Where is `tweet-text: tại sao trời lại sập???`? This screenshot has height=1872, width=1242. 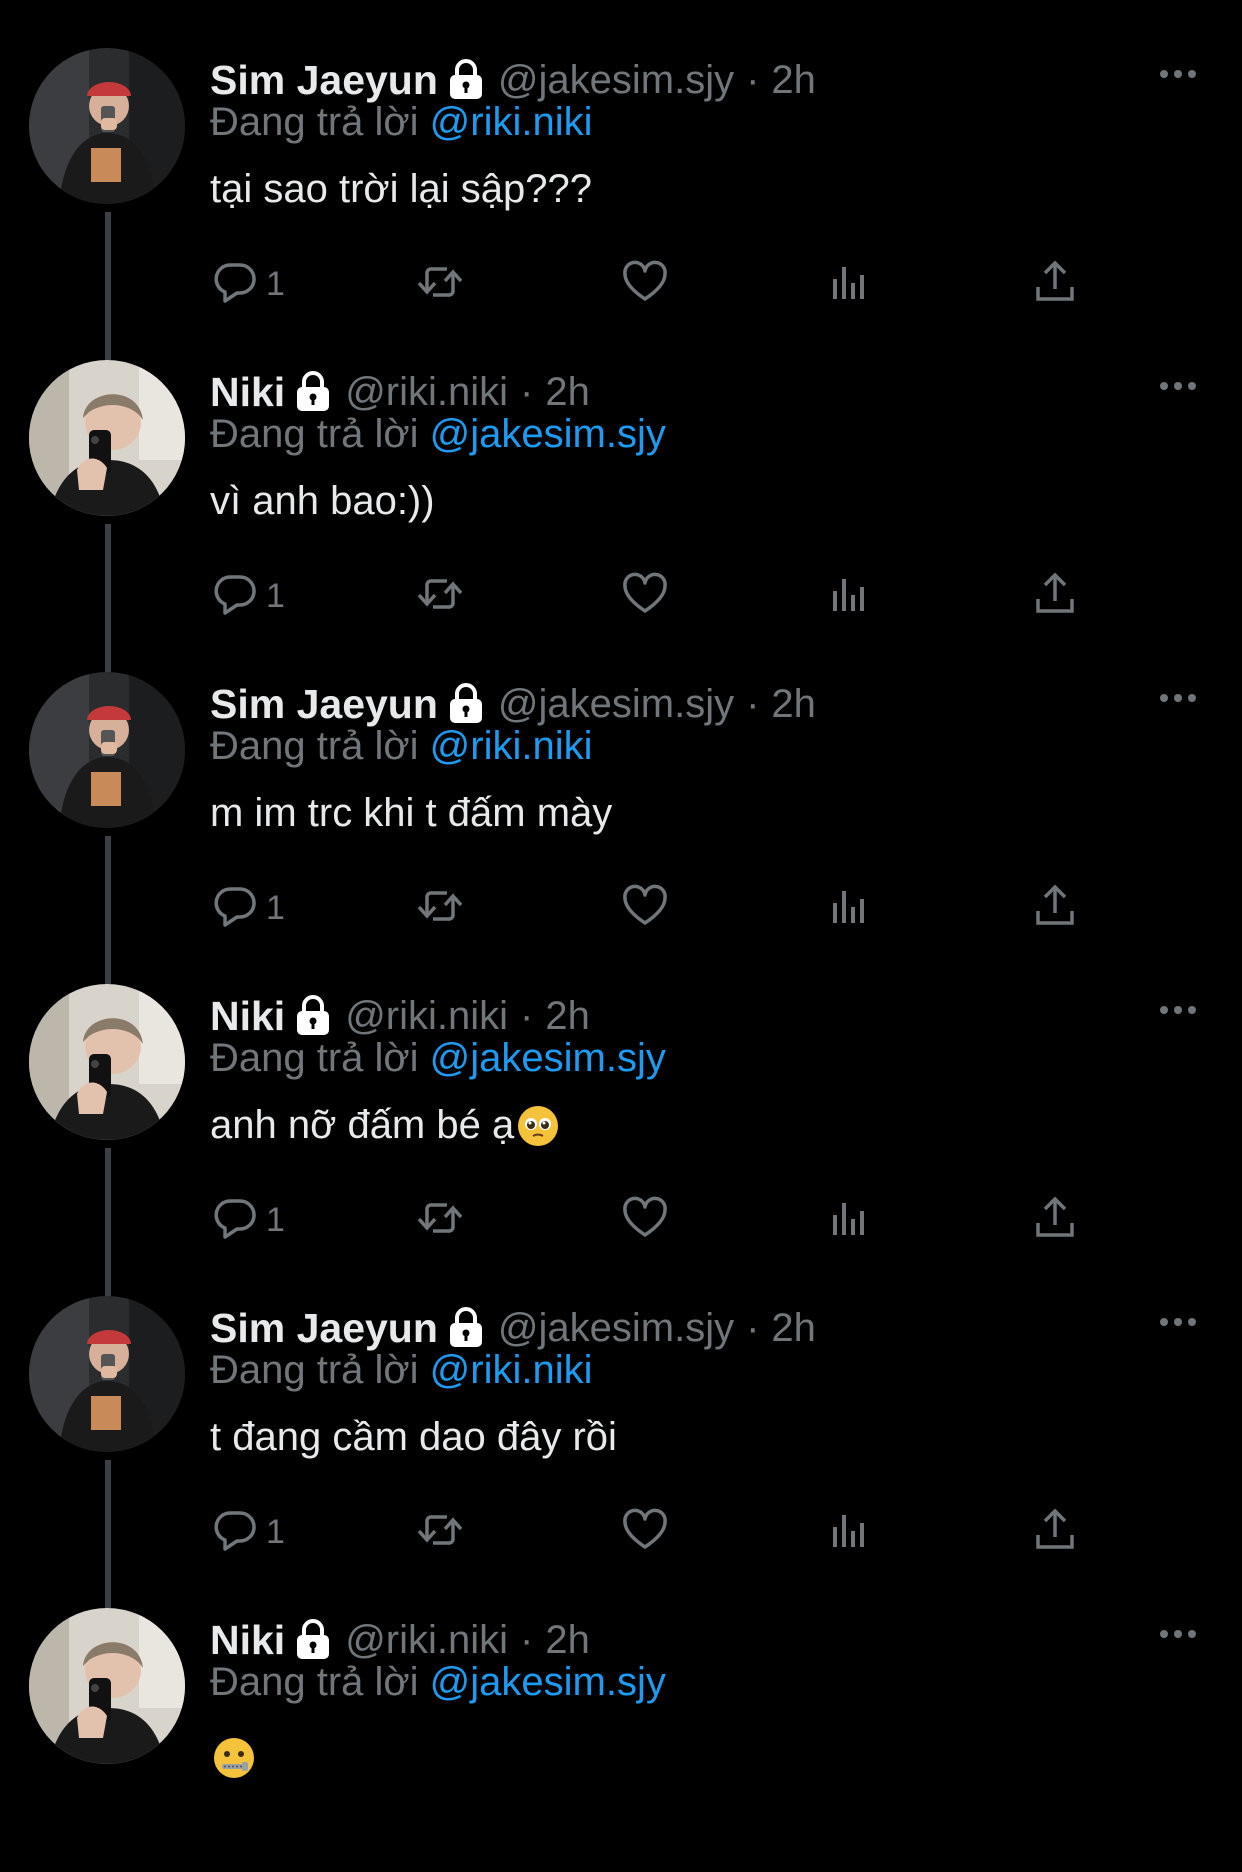
tweet-text: tại sao trời lại sập??? is located at coordinates (401, 189).